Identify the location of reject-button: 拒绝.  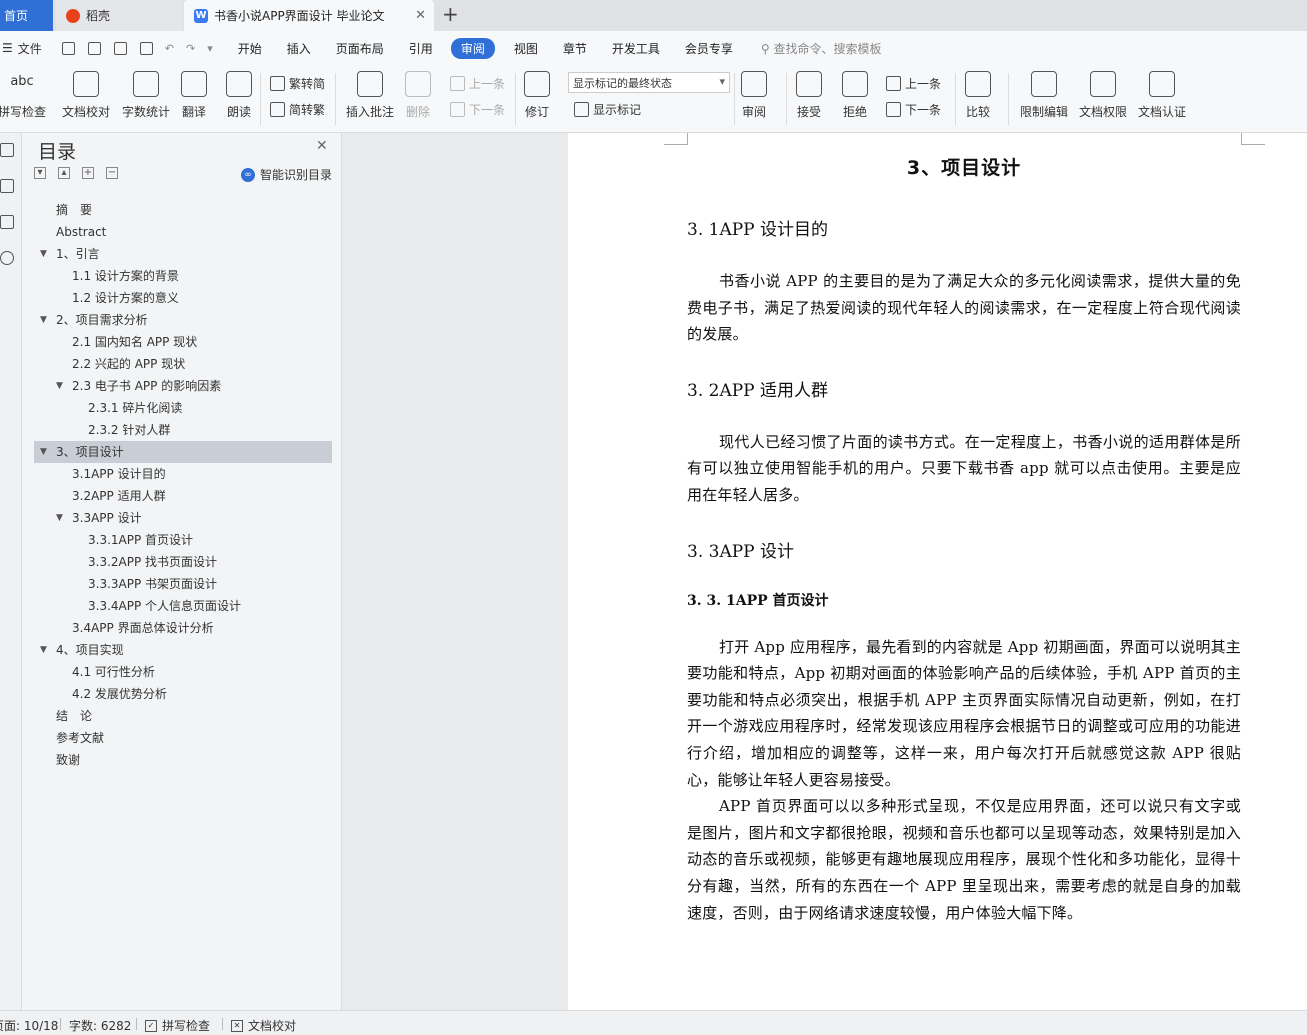
(855, 95).